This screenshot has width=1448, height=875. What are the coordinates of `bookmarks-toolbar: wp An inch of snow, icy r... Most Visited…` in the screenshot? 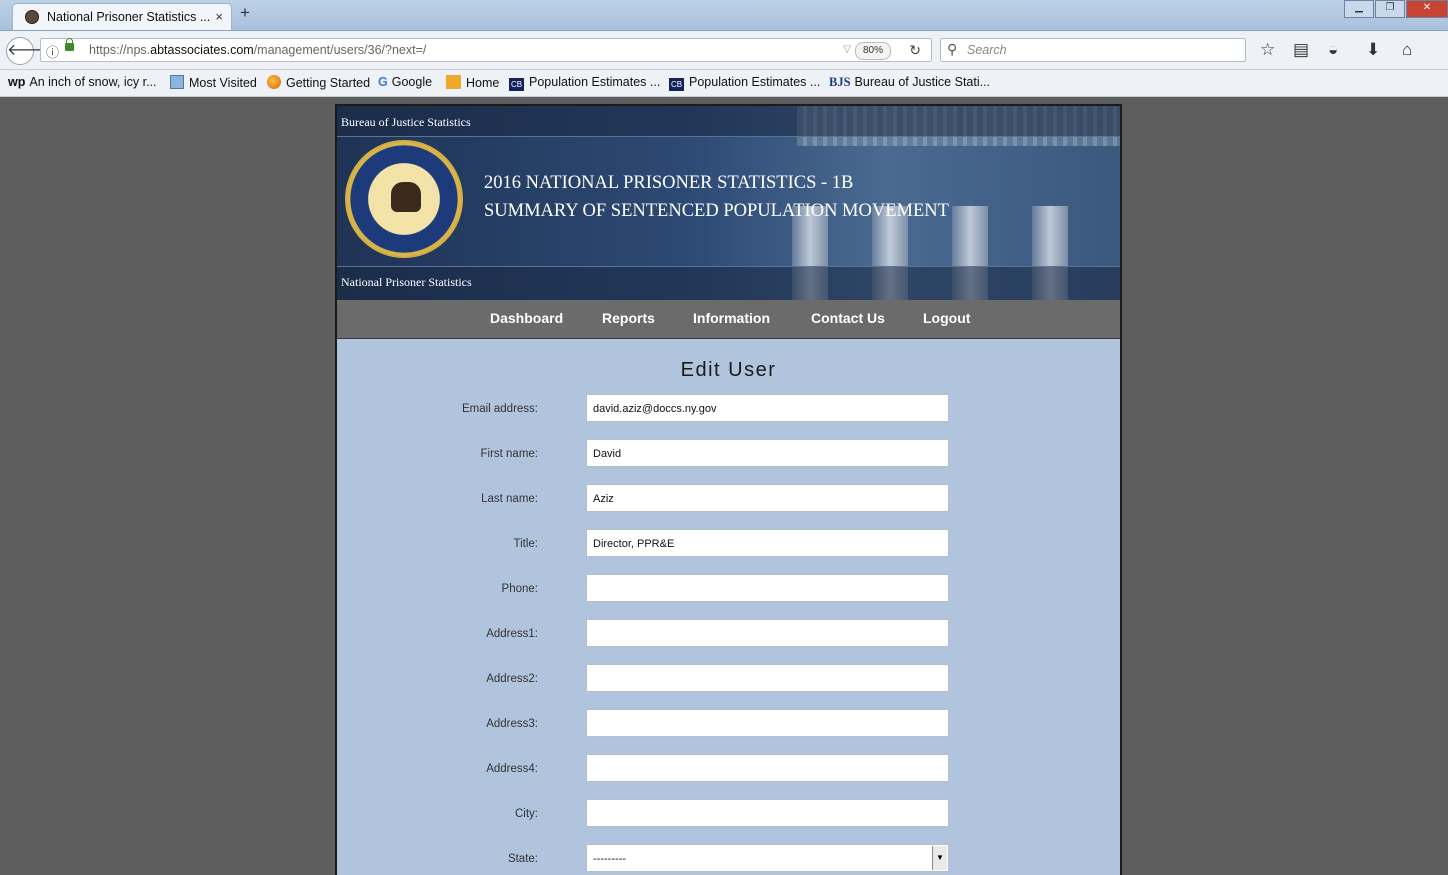 It's located at (724, 83).